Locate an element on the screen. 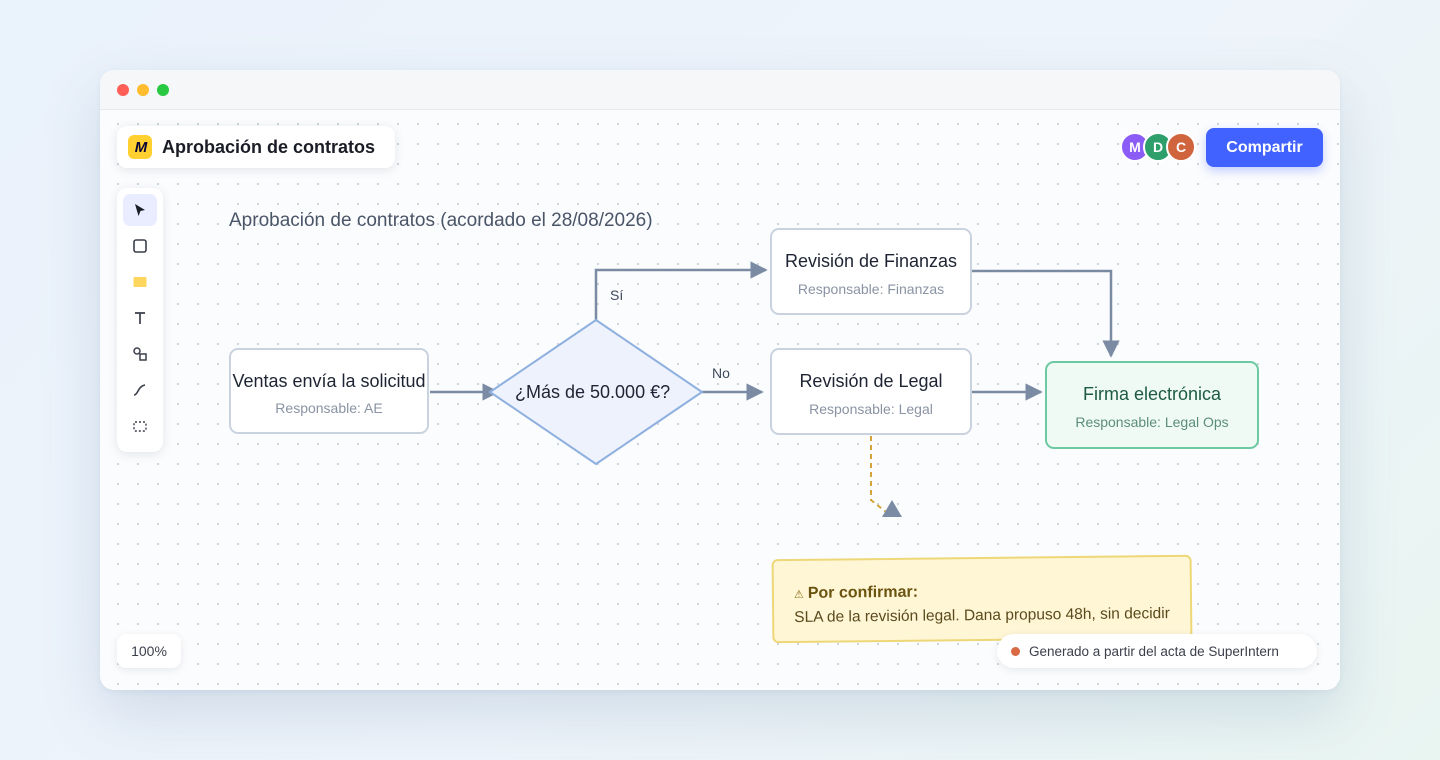 The width and height of the screenshot is (1440, 760). status-dot-icon is located at coordinates (1015, 651).